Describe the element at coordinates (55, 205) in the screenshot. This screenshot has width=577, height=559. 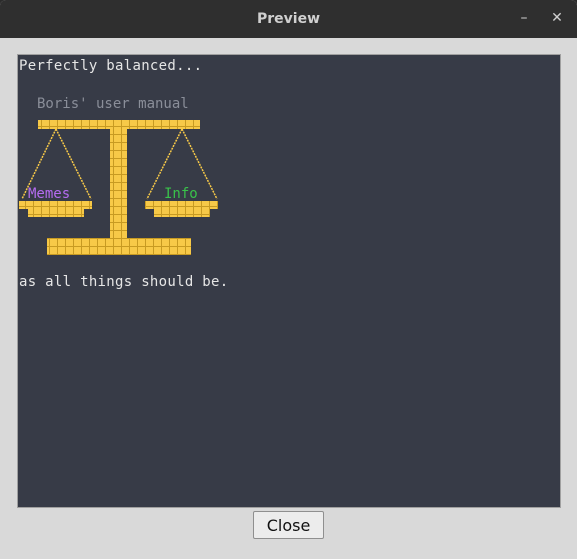
I see `left-pan` at that location.